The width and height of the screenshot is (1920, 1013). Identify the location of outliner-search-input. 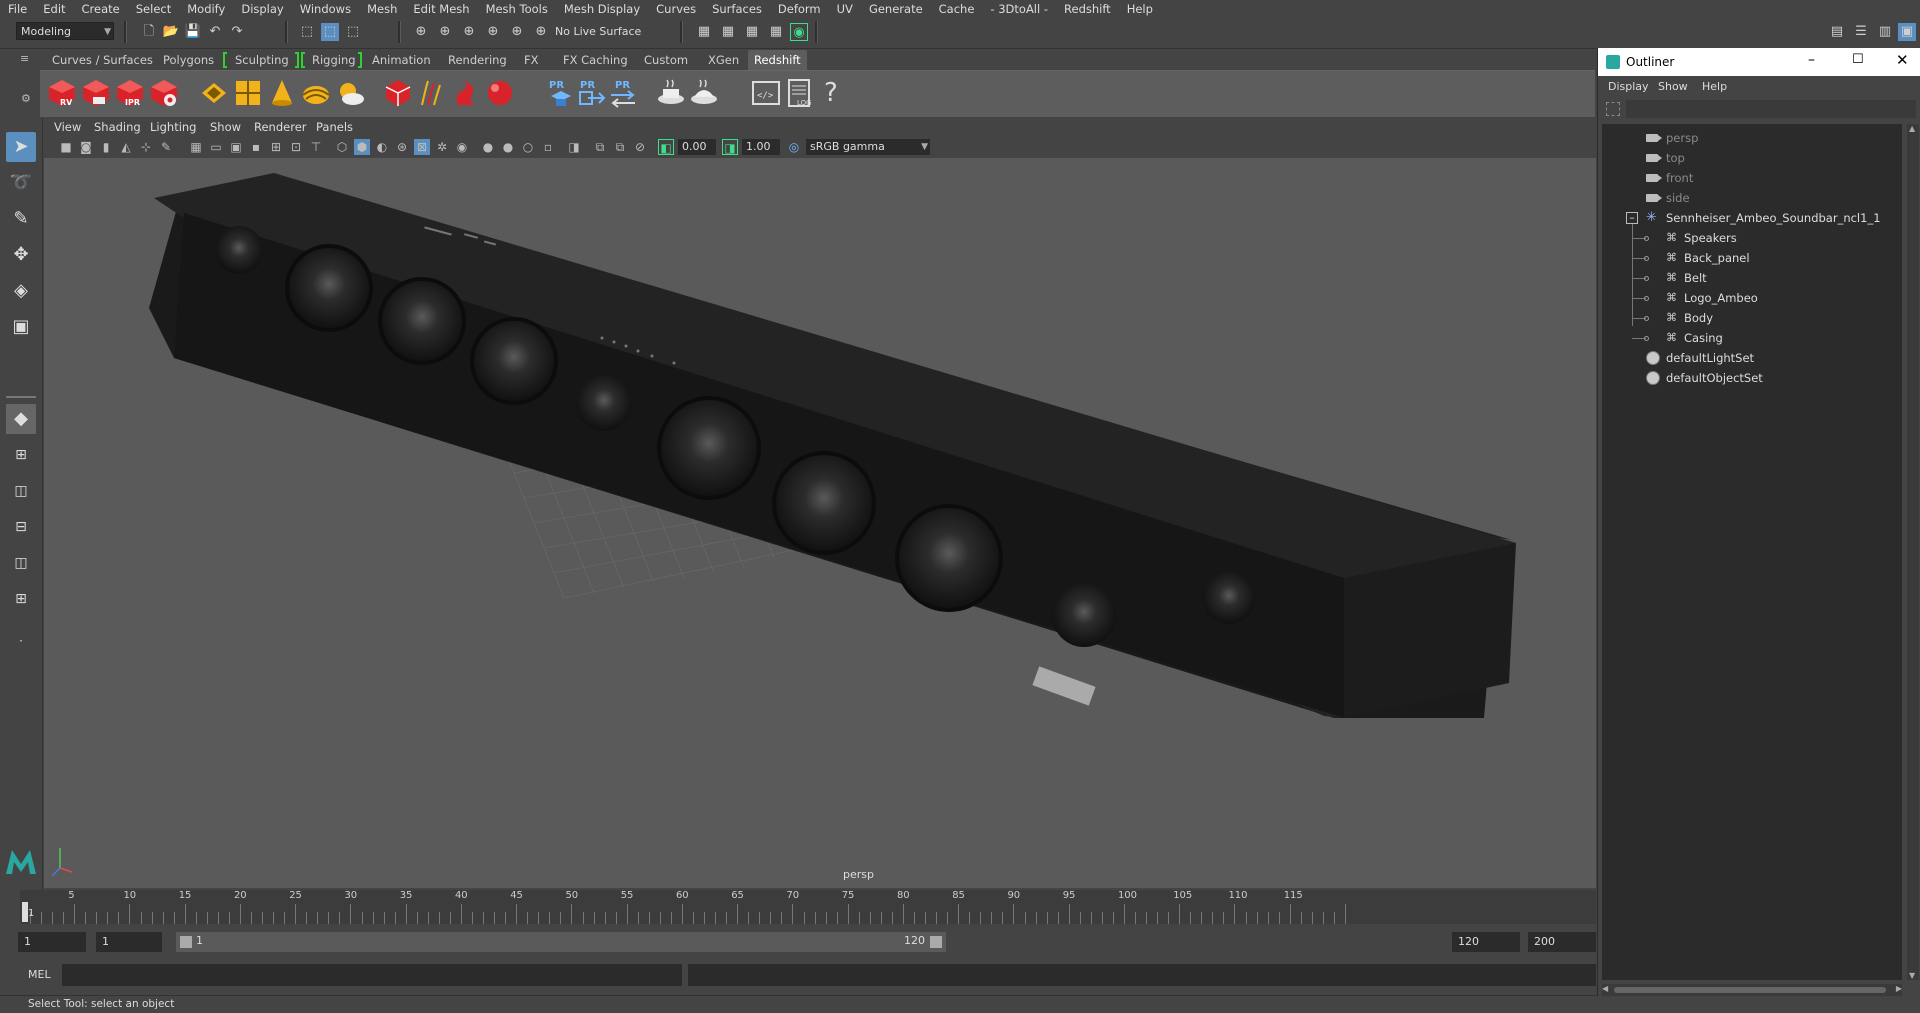
(1771, 109).